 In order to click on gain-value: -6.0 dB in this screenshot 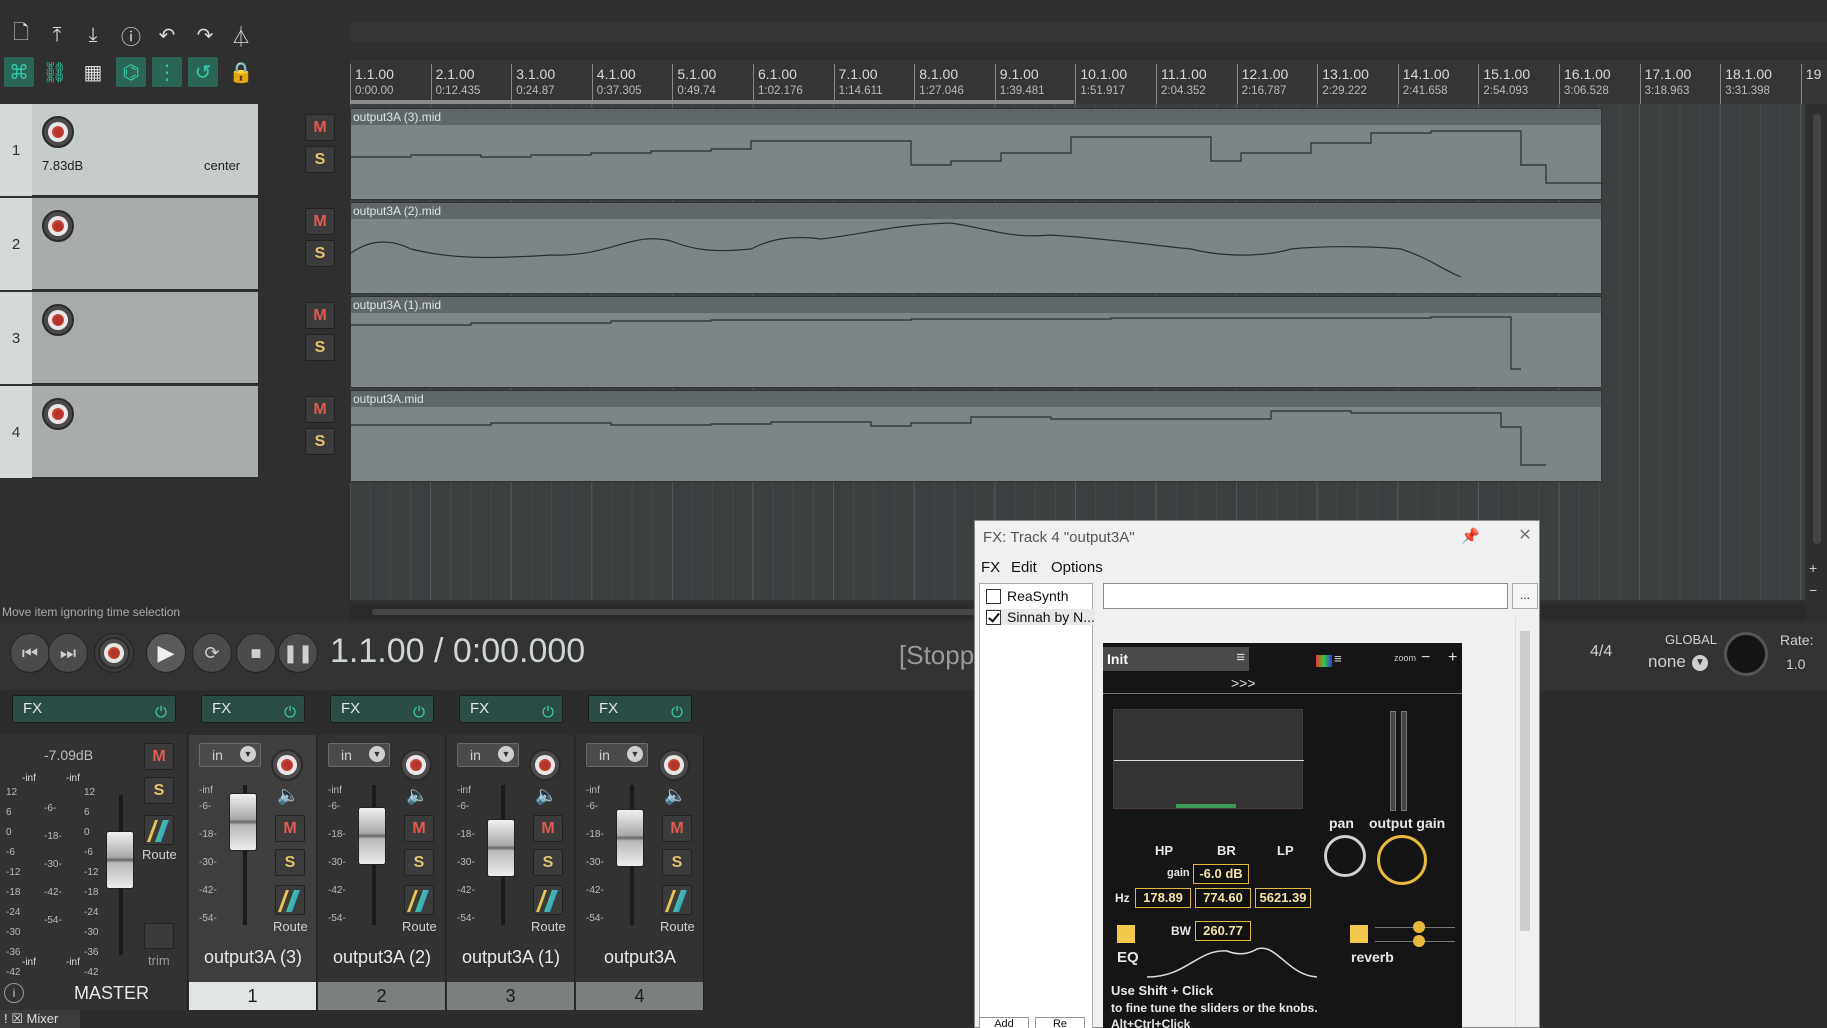, I will do `click(1221, 874)`.